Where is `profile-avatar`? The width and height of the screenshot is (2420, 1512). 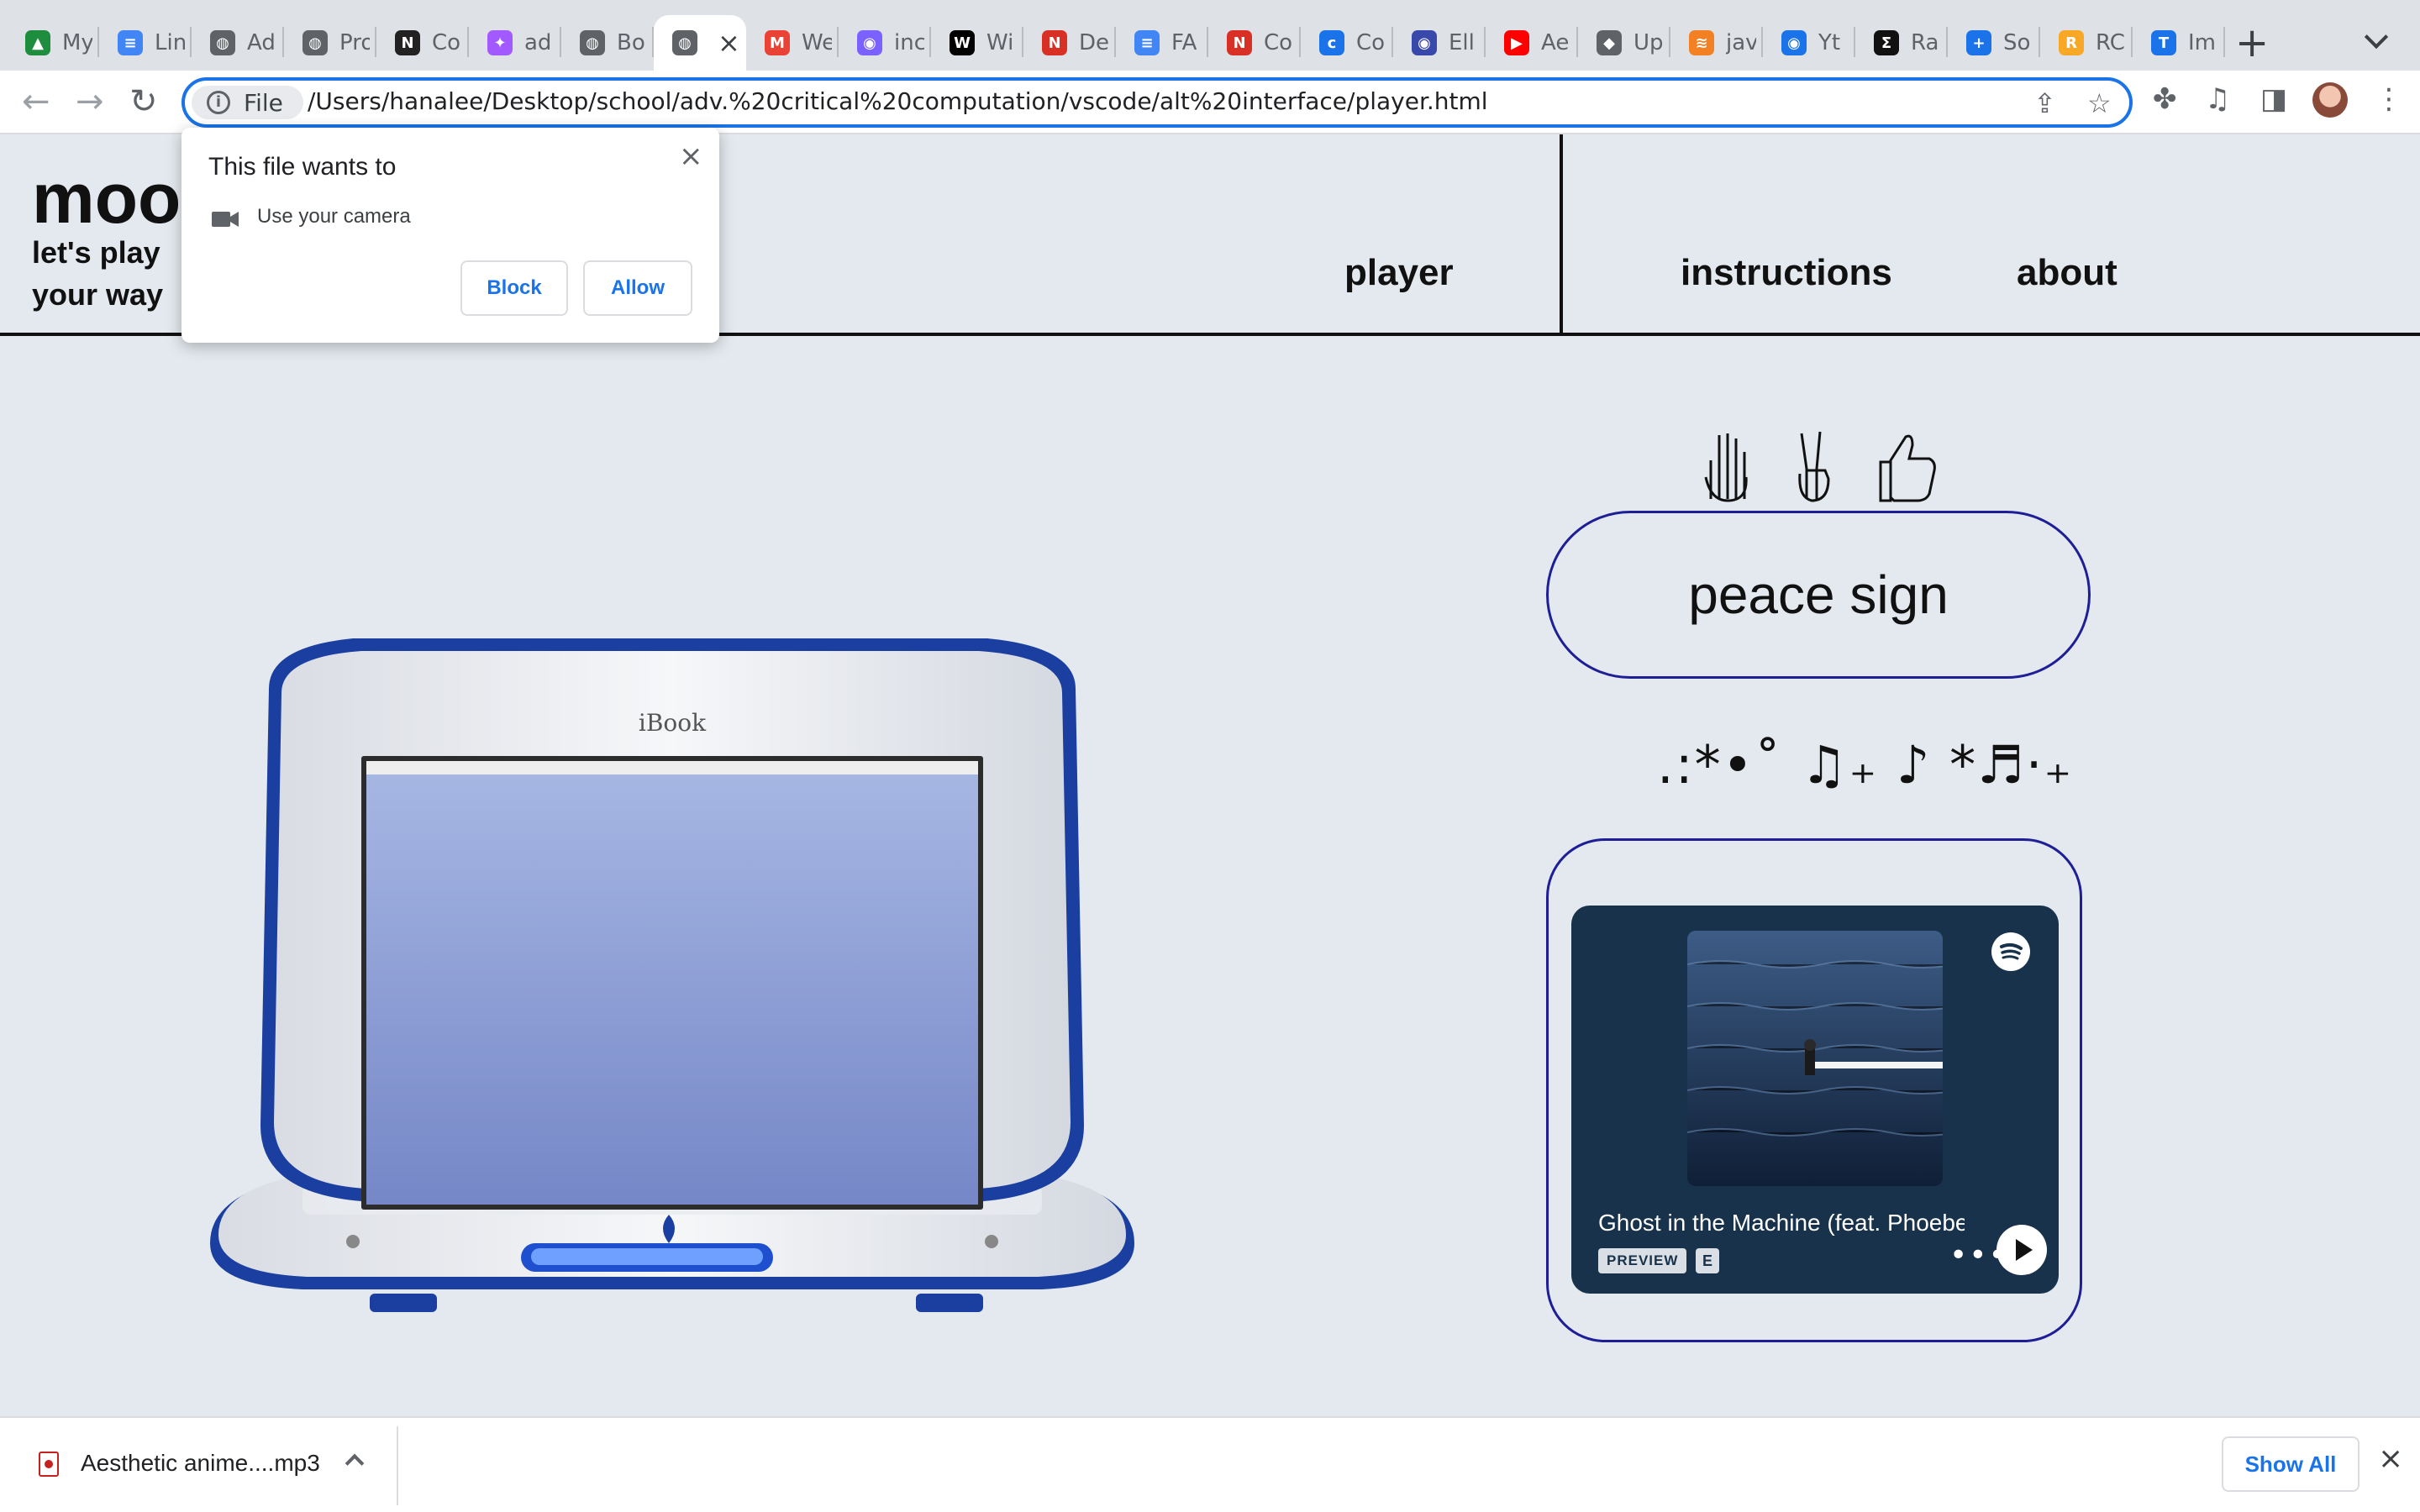 profile-avatar is located at coordinates (2330, 100).